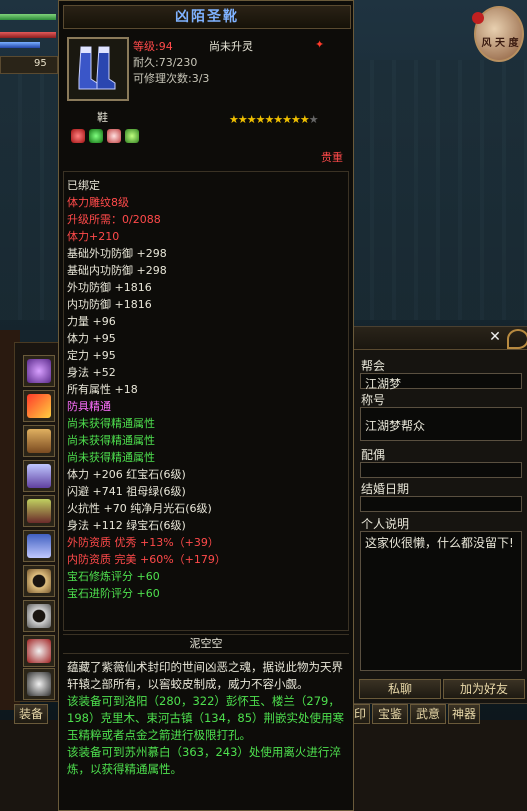  I want to click on stat-line: 所有属性 +18, so click(102, 389).